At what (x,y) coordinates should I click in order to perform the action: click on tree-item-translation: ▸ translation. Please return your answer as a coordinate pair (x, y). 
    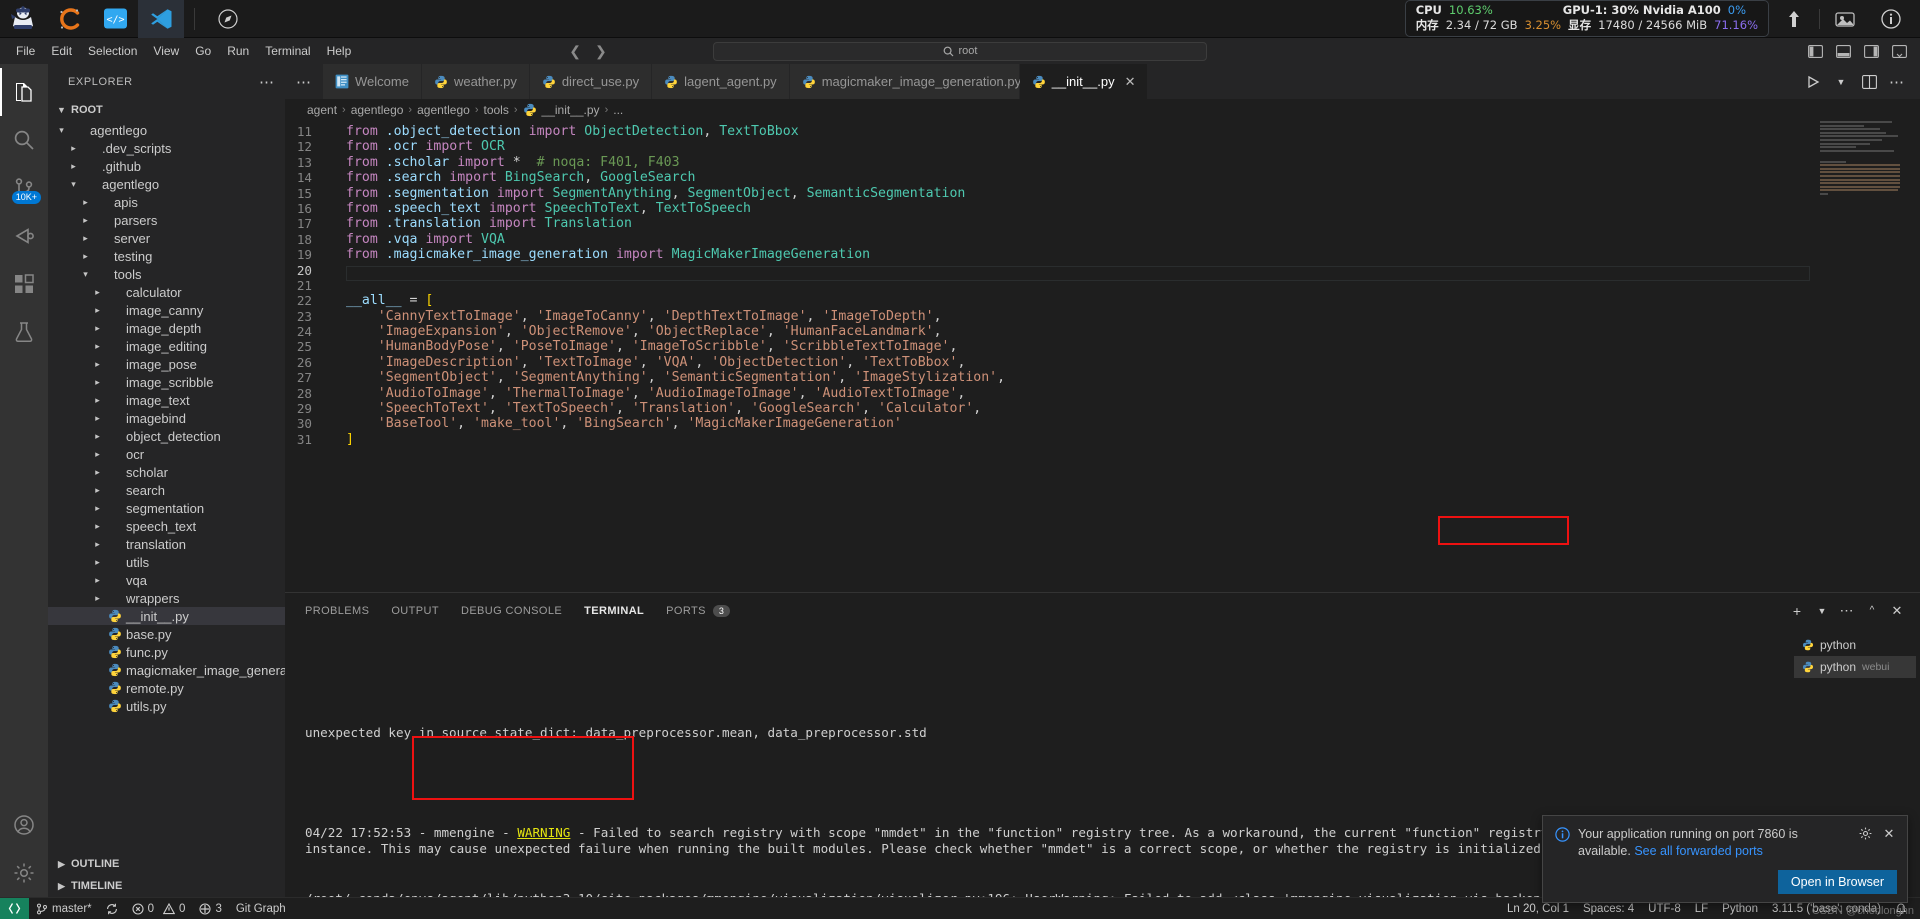
    Looking at the image, I should click on (166, 544).